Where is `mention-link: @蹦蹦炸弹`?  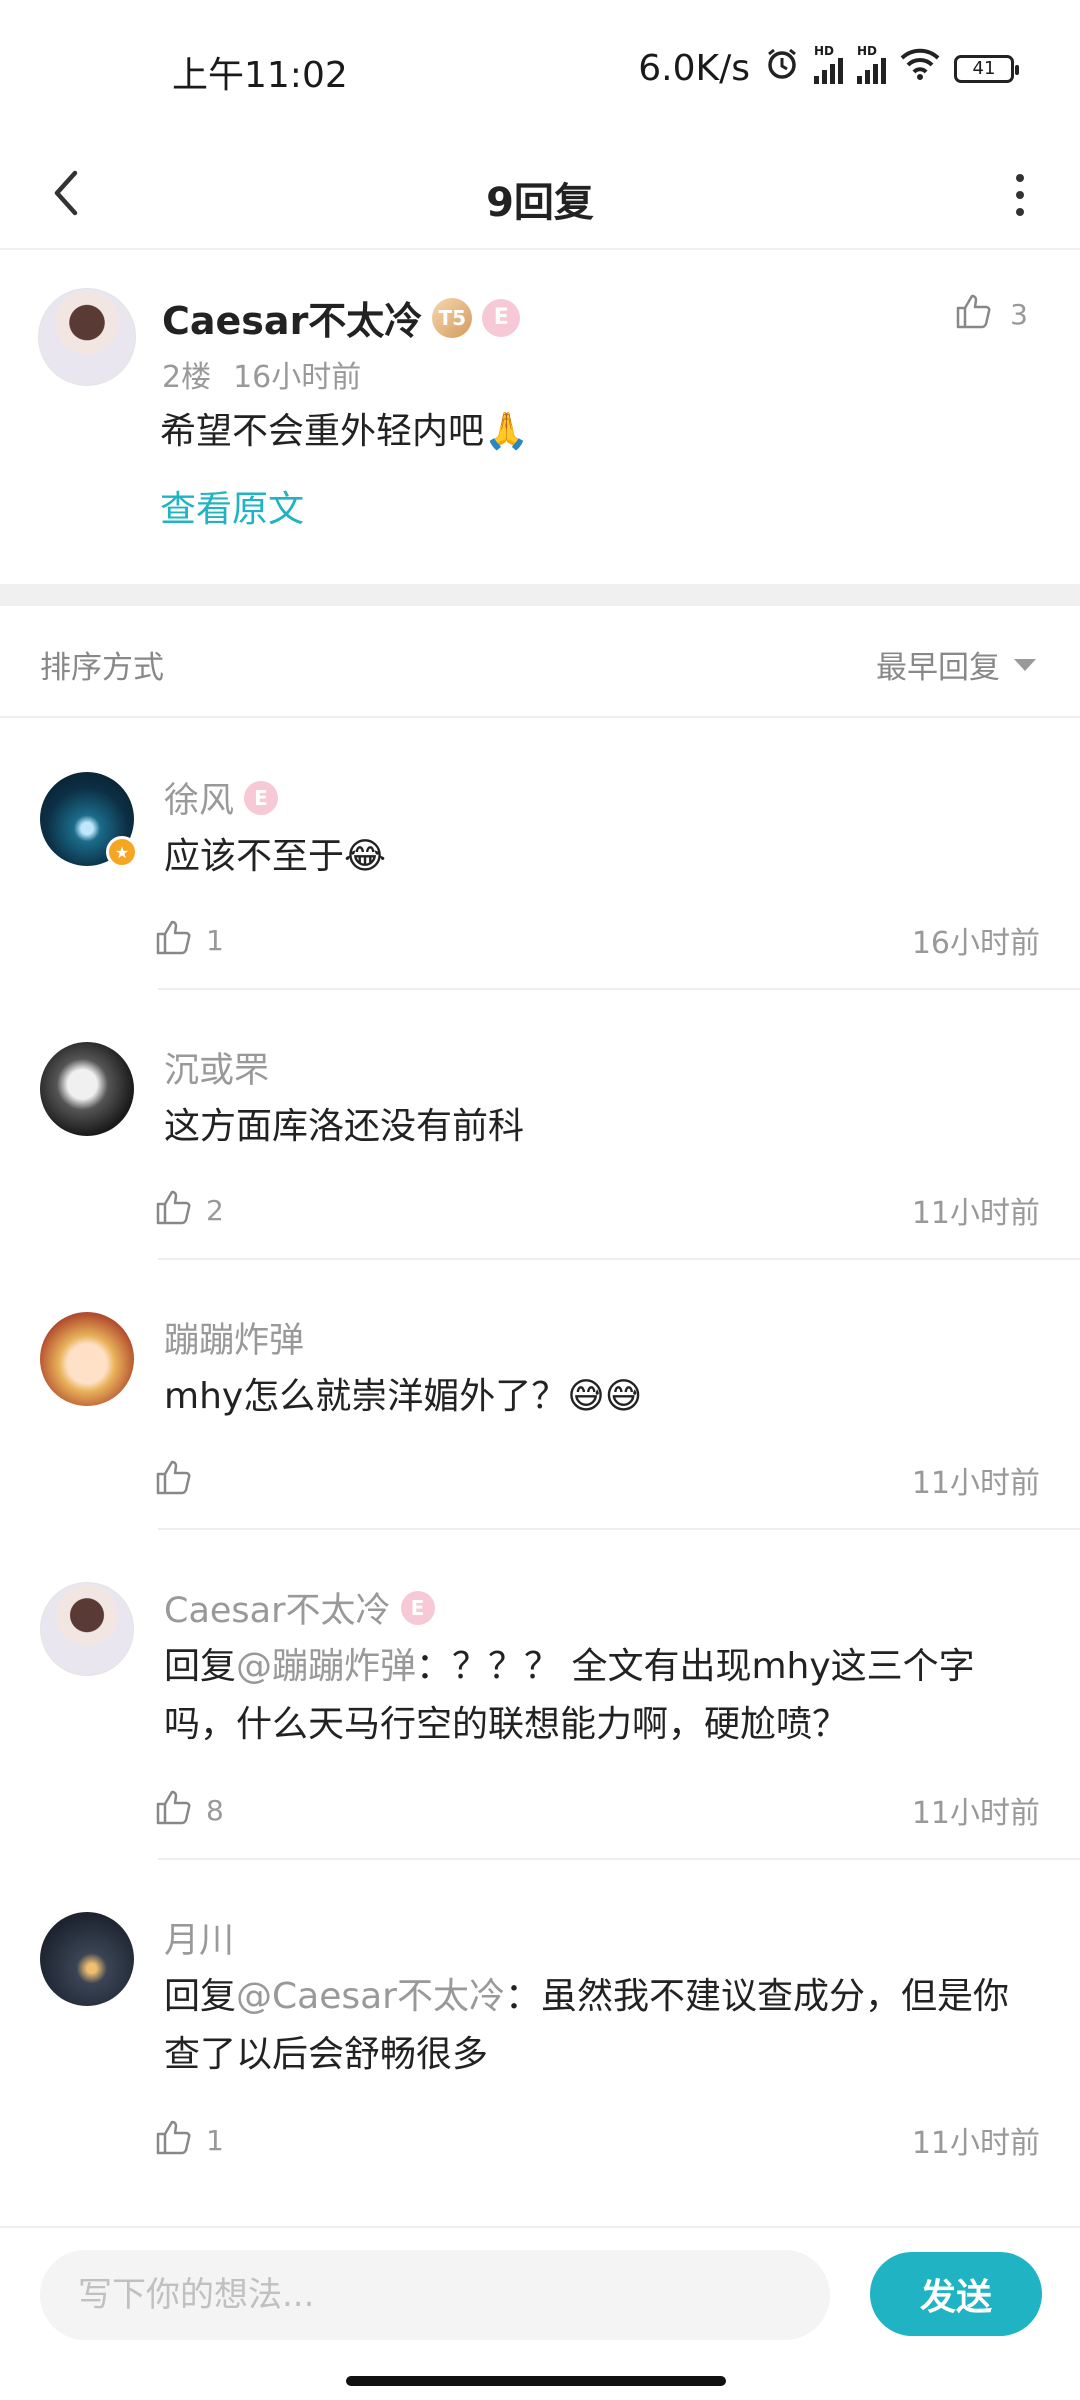 mention-link: @蹦蹦炸弹 is located at coordinates (326, 1666).